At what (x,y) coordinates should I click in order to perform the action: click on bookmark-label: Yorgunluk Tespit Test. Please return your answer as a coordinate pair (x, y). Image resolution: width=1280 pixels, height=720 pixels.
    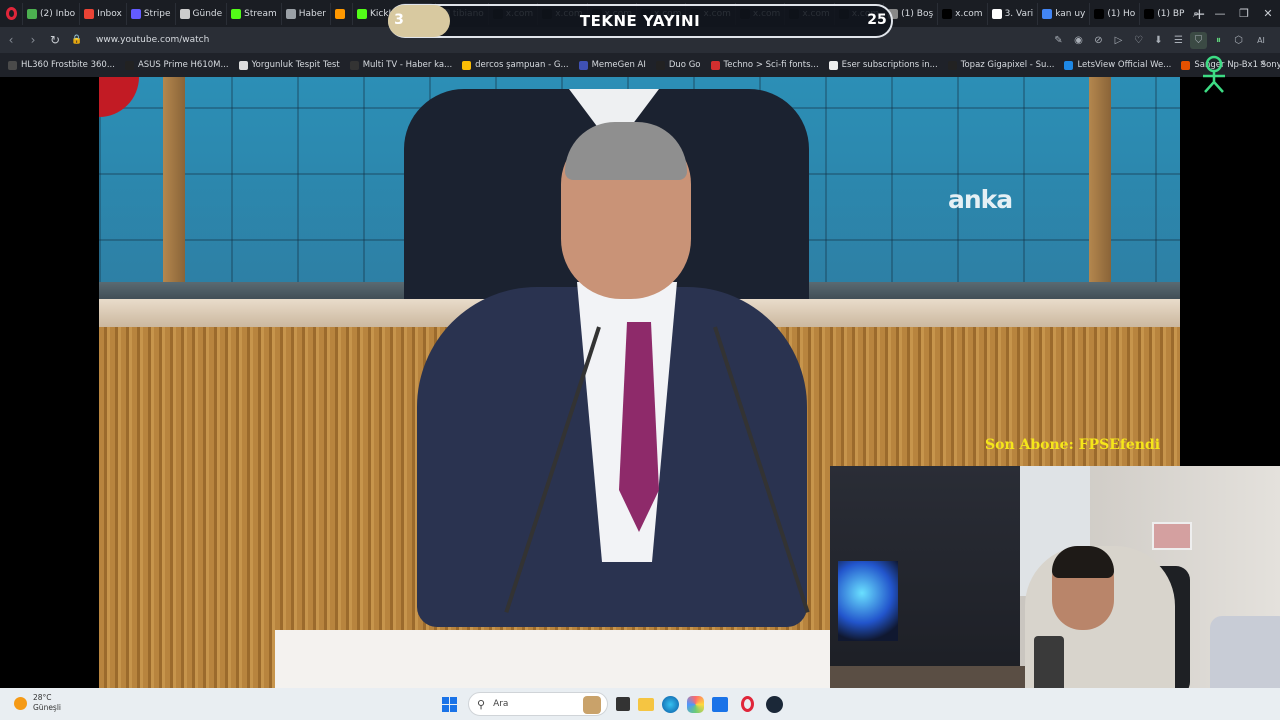
    Looking at the image, I should click on (295, 65).